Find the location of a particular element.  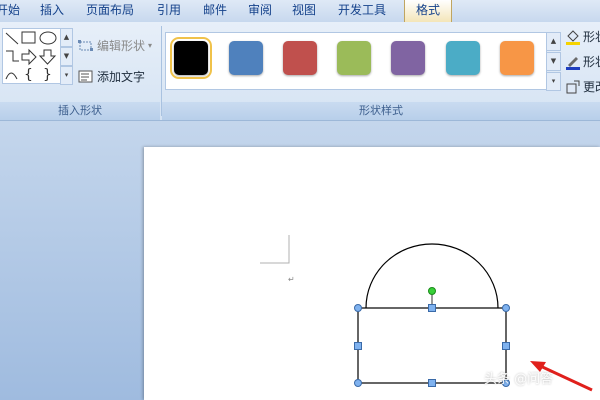

margin-corner-mark is located at coordinates (275, 249).